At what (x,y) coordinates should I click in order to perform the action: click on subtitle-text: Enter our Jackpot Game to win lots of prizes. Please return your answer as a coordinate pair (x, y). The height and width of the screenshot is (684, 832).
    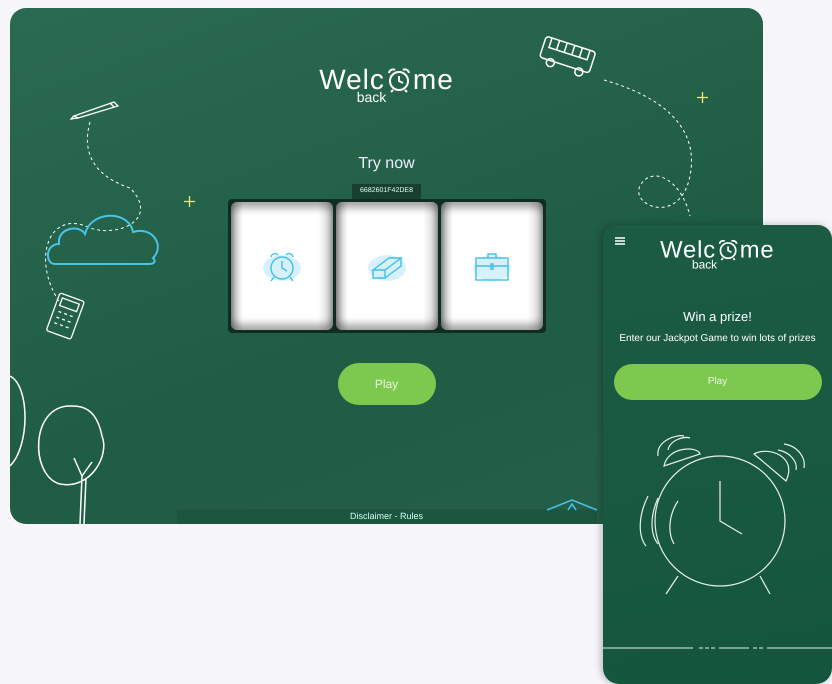
    Looking at the image, I should click on (717, 339).